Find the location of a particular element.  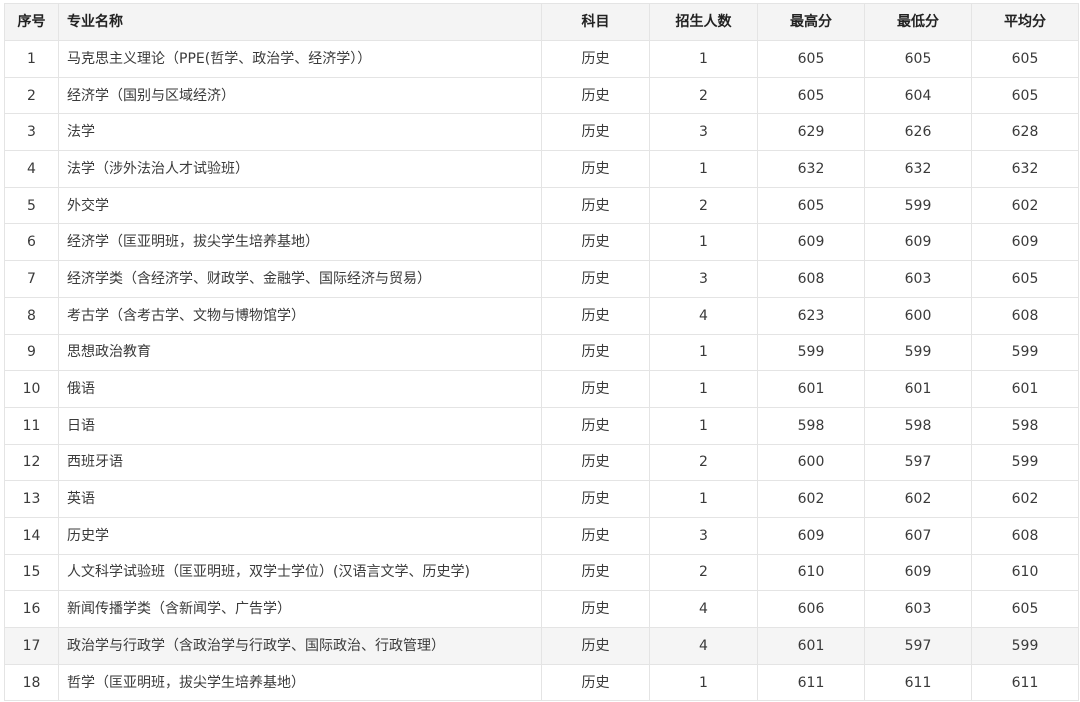

cell-avg-score: 602 is located at coordinates (1025, 499).